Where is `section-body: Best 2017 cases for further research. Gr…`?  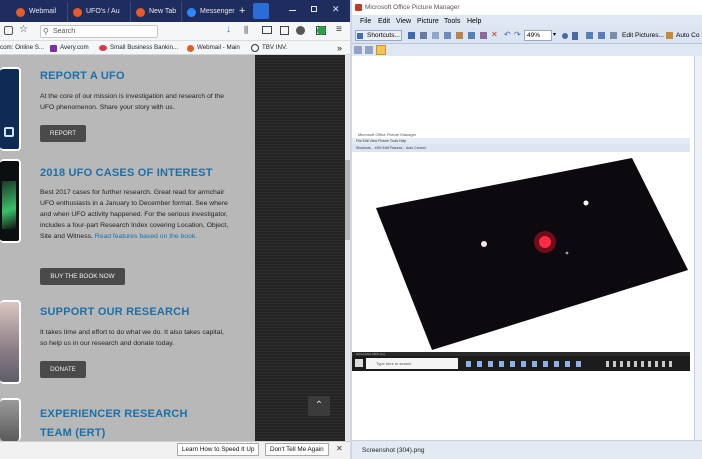
section-body: Best 2017 cases for further research. Gr… is located at coordinates (136, 214).